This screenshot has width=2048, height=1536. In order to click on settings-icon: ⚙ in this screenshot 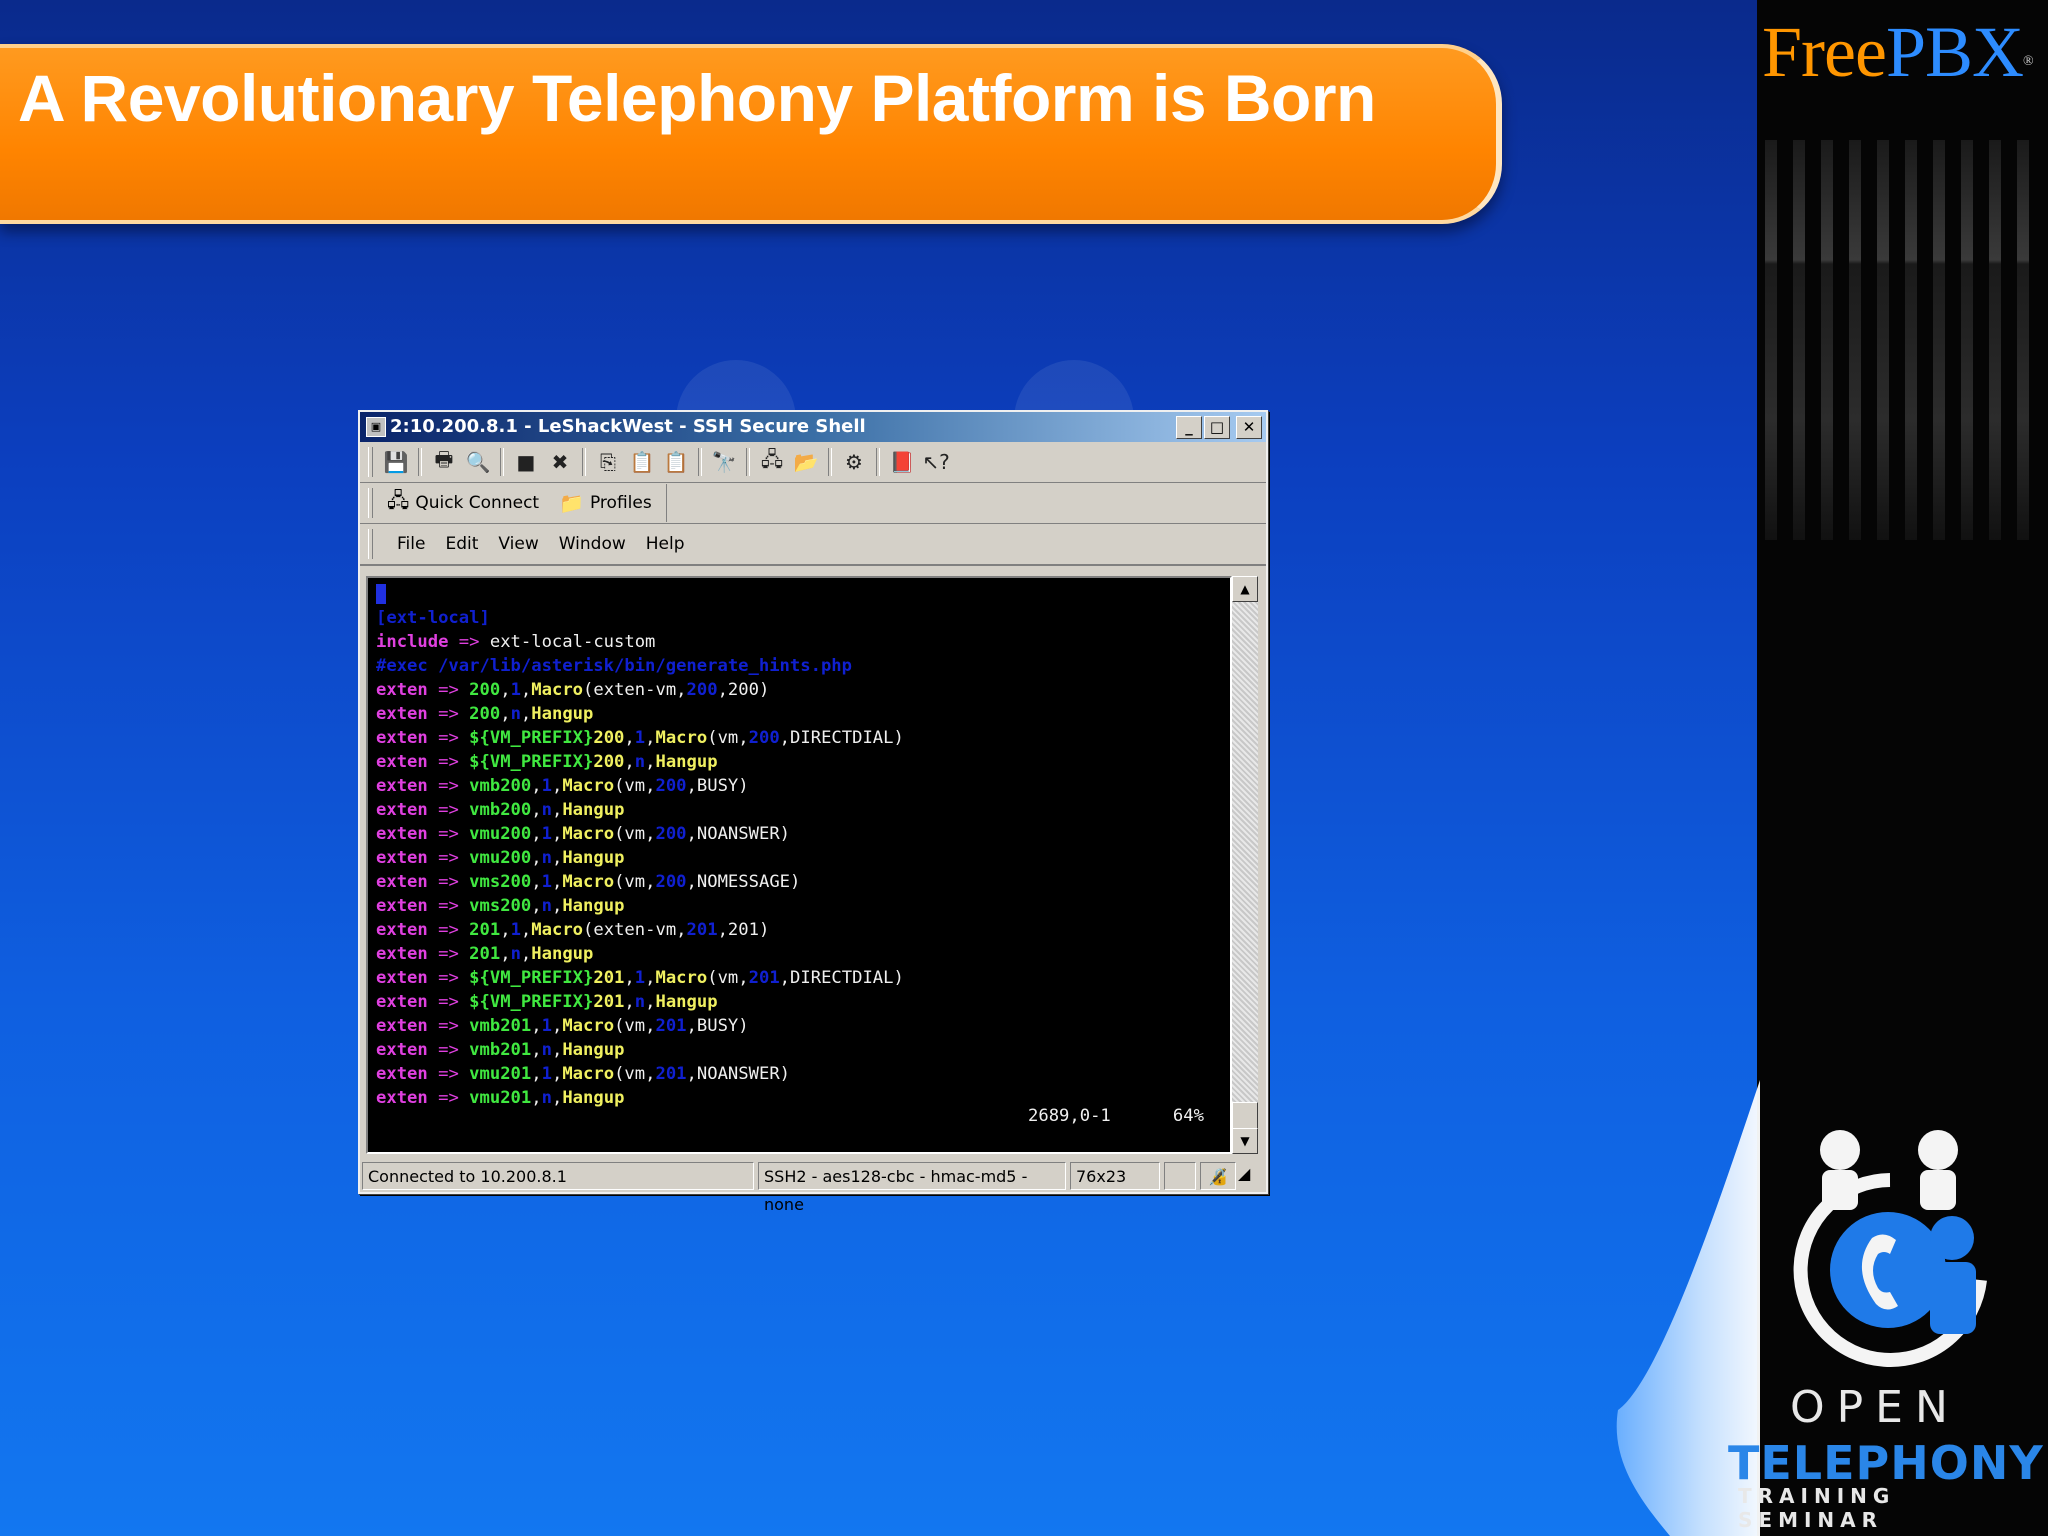, I will do `click(854, 462)`.